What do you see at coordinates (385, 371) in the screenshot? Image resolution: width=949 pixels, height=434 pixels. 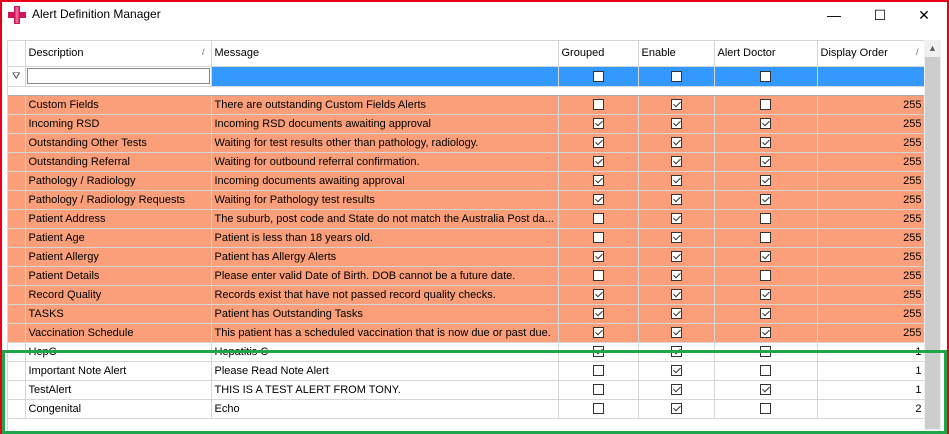 I see `cell-message: Please Read Note Alert` at bounding box center [385, 371].